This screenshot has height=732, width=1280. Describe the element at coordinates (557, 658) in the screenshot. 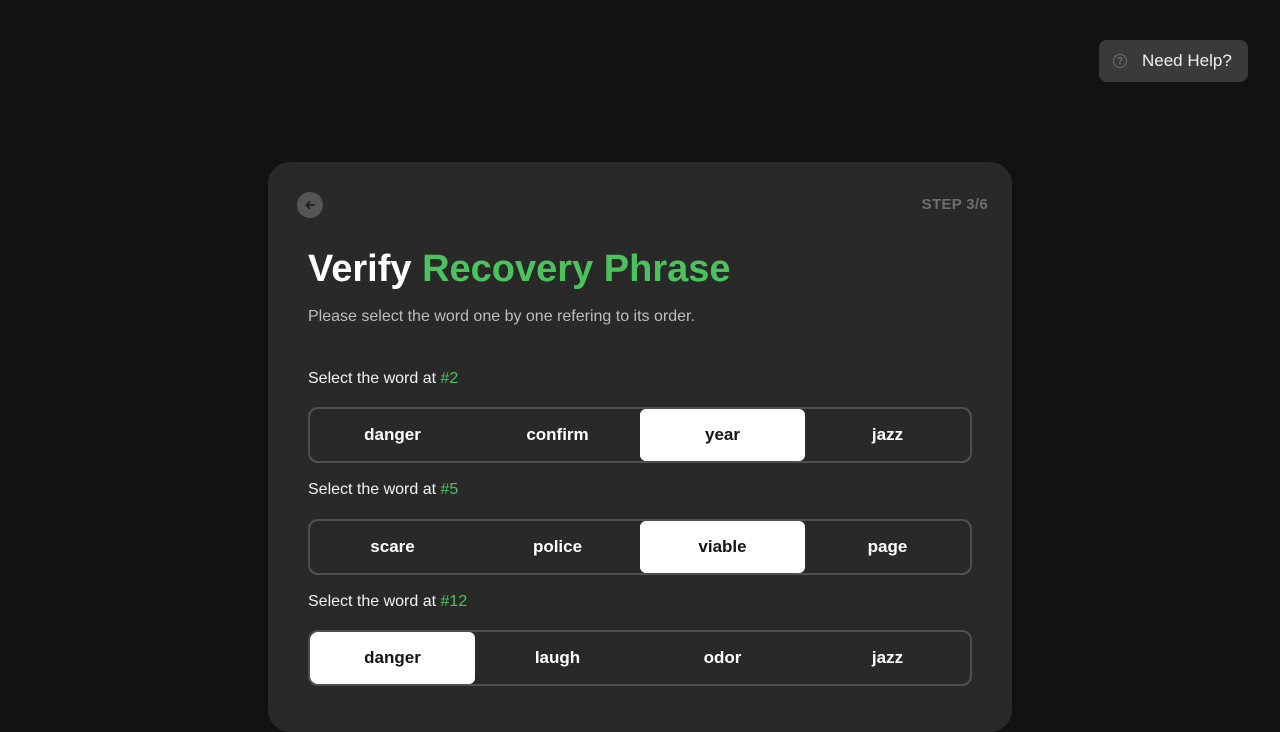

I see `word-option: laugh` at that location.